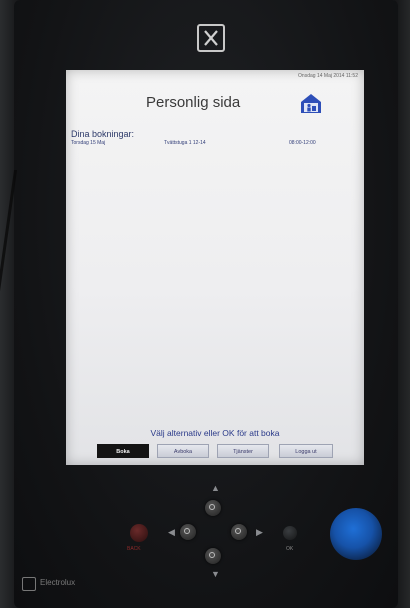 The width and height of the screenshot is (410, 608). What do you see at coordinates (213, 508) in the screenshot?
I see `nav-up-key` at bounding box center [213, 508].